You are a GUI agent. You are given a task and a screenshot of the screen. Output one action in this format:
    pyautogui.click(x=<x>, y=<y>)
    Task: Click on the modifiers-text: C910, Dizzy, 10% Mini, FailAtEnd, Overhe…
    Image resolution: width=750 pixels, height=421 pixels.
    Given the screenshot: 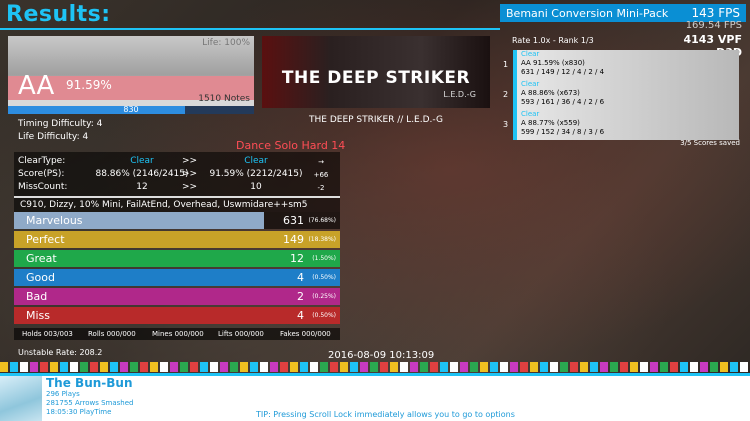 What is the action you would take?
    pyautogui.click(x=164, y=205)
    